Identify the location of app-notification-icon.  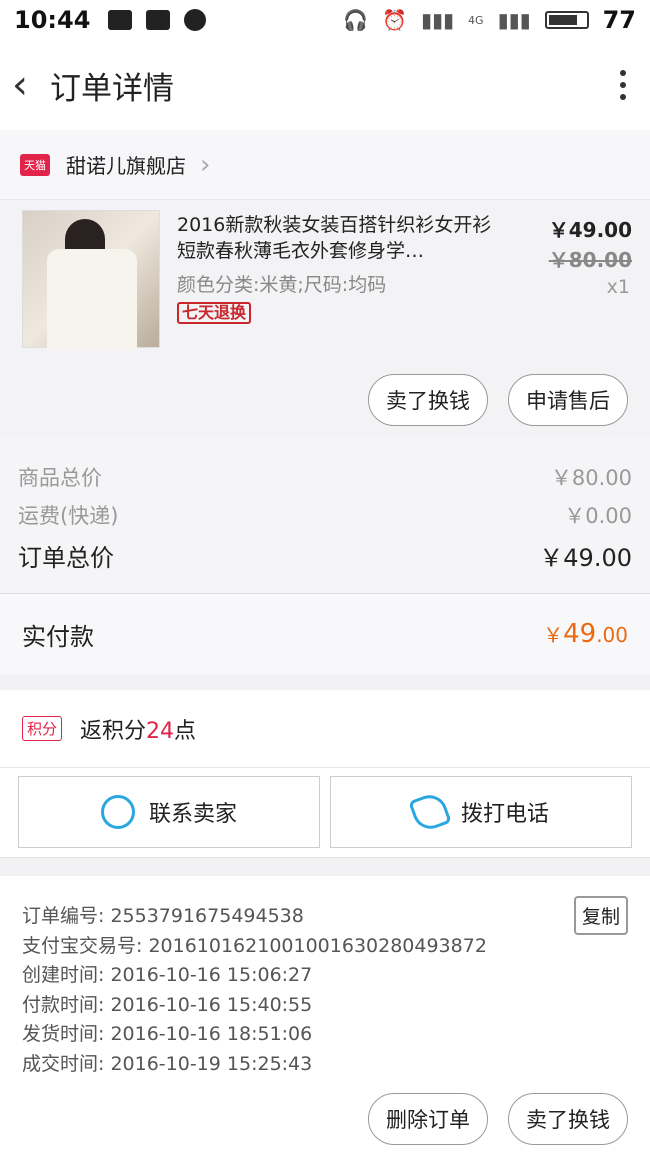
(195, 20).